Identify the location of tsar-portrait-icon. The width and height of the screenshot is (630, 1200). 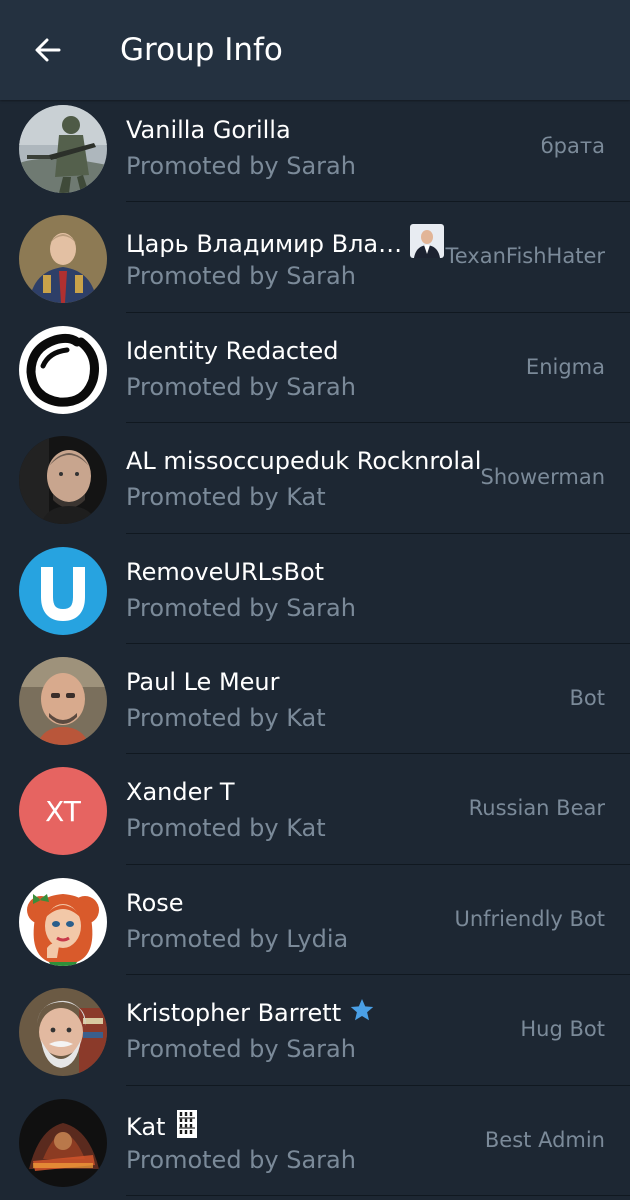
(63, 259).